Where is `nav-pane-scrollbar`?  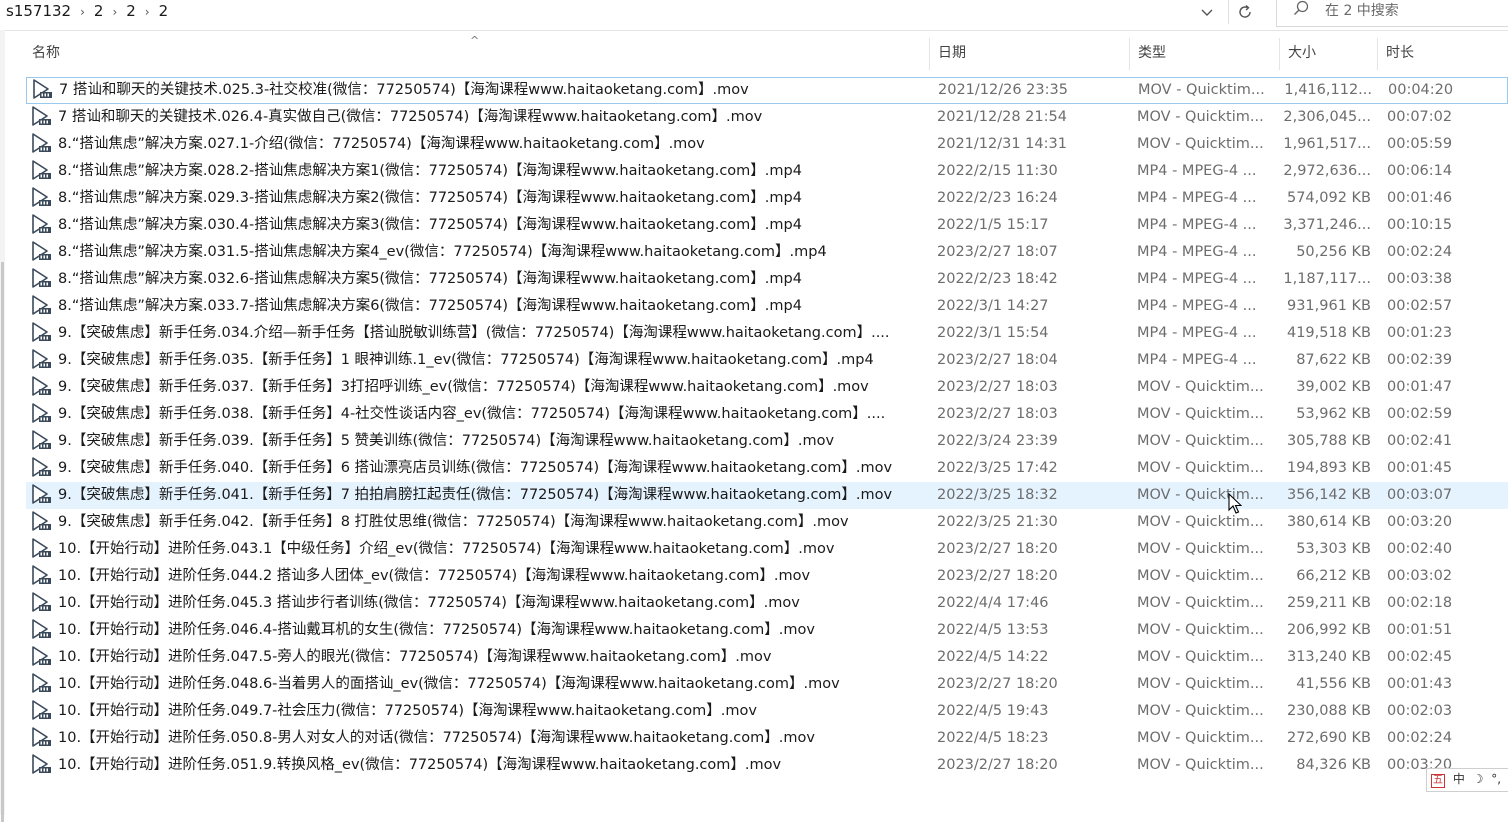
nav-pane-scrollbar is located at coordinates (2, 426).